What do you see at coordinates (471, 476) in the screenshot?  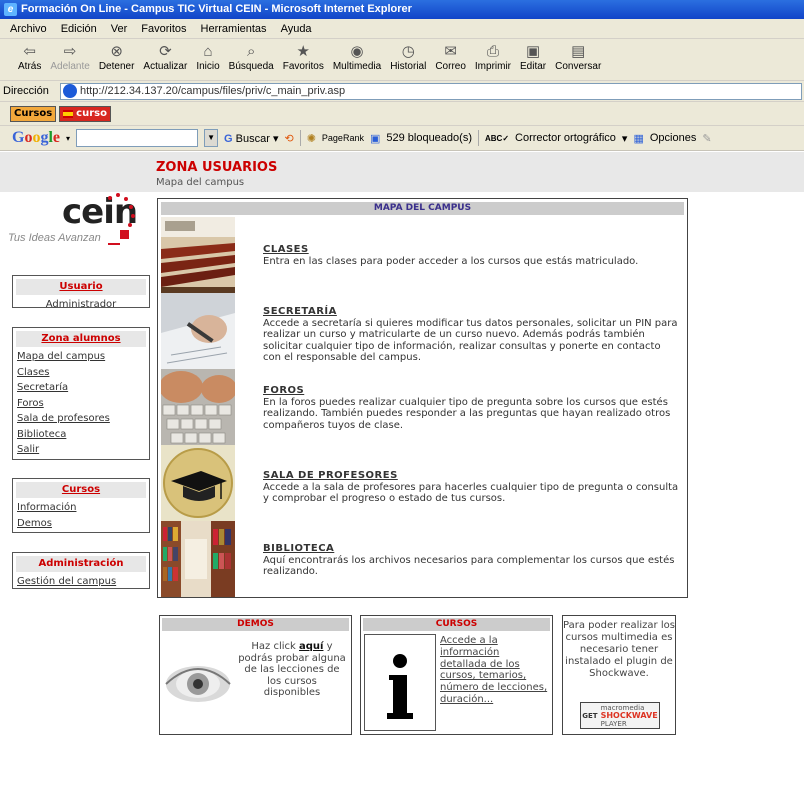 I see `sala-de-profesores-link: SALA DE PROFESORES` at bounding box center [471, 476].